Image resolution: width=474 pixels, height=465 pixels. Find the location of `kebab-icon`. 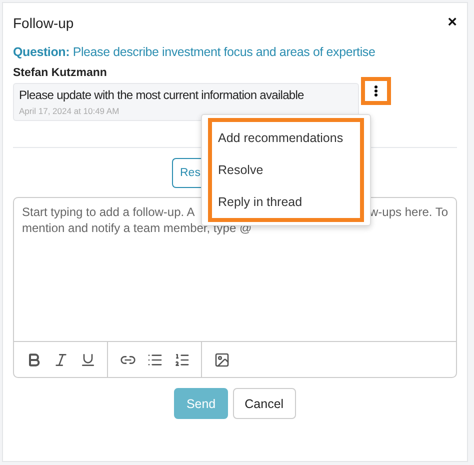

kebab-icon is located at coordinates (376, 91).